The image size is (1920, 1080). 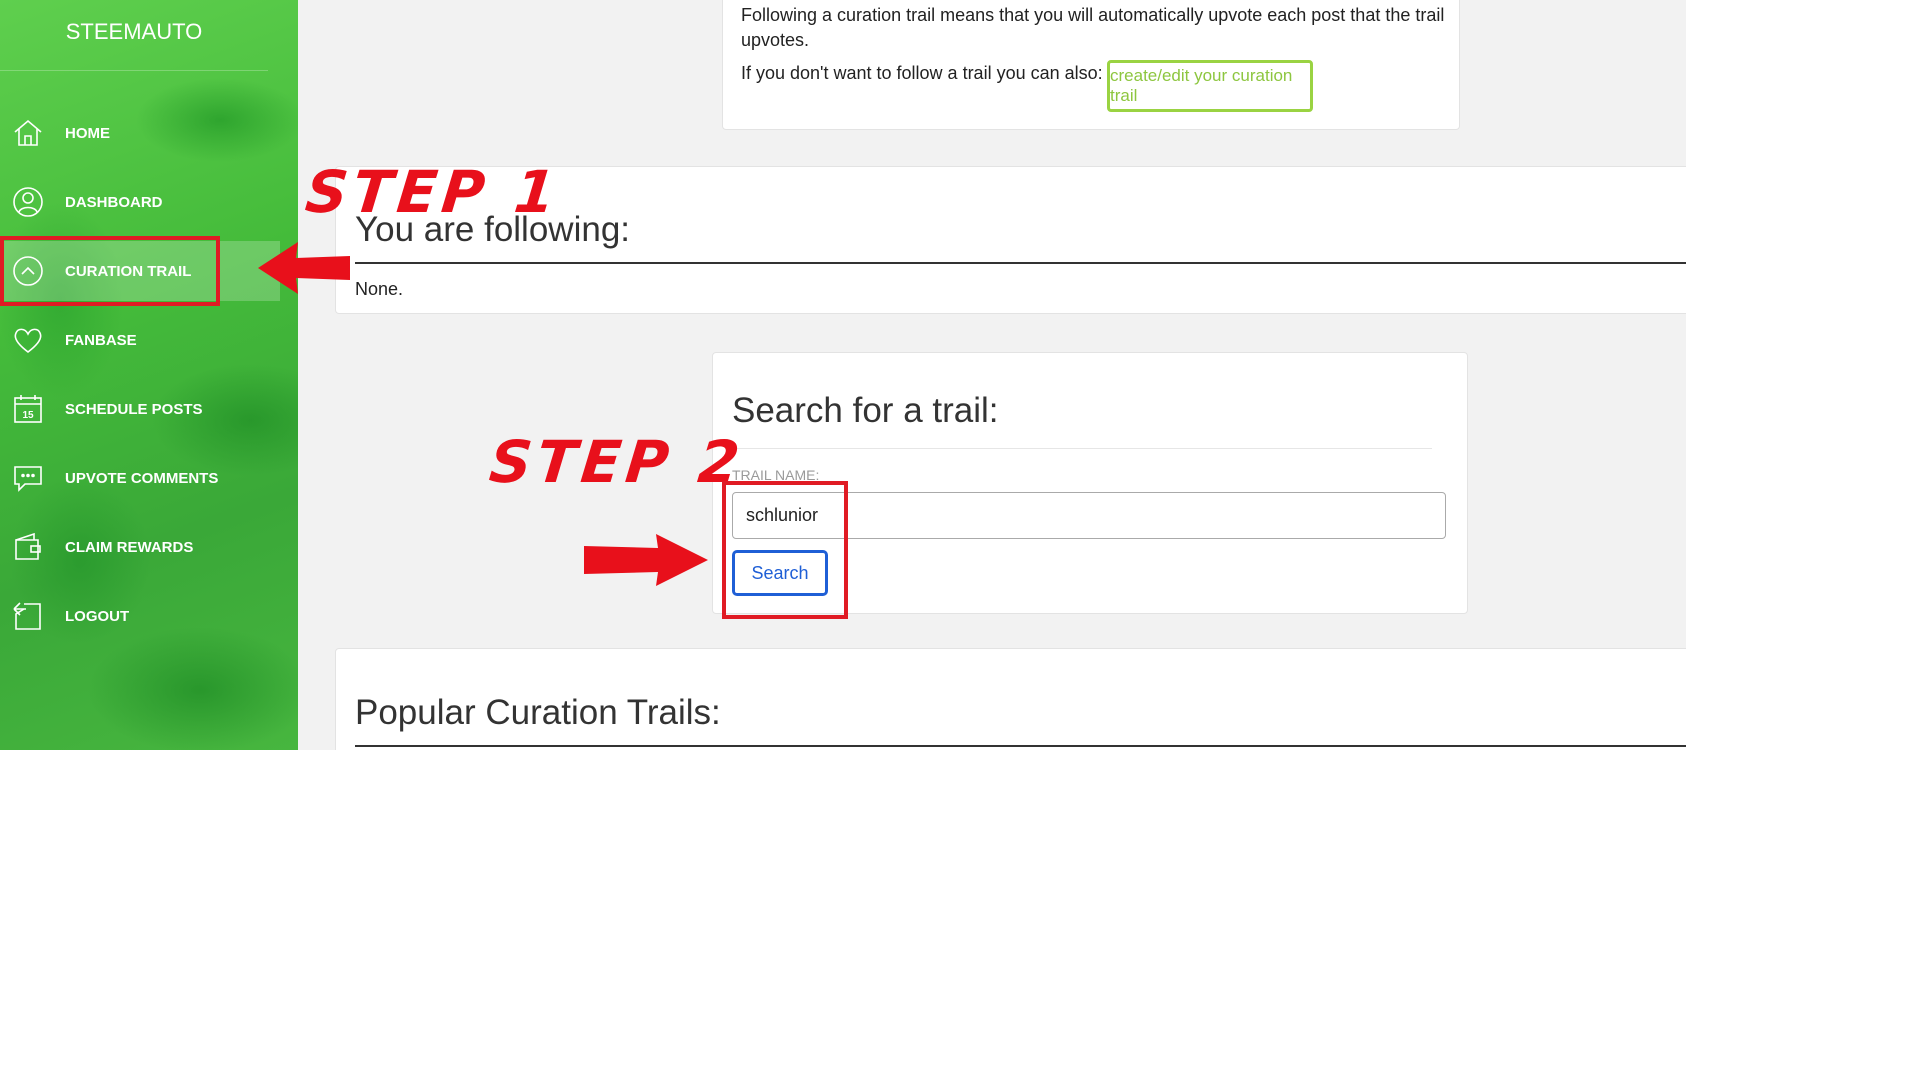 I want to click on sidebar-item-dashboard: DASHBOARD, so click(x=140, y=202).